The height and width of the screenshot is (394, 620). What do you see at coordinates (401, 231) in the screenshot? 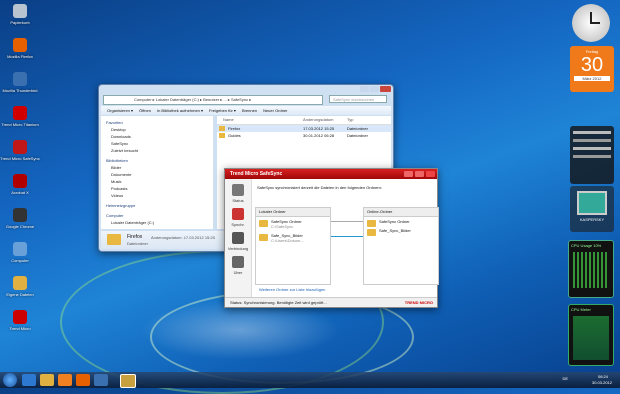
I see `folder-item: Safe_Sync_Bilder` at bounding box center [401, 231].